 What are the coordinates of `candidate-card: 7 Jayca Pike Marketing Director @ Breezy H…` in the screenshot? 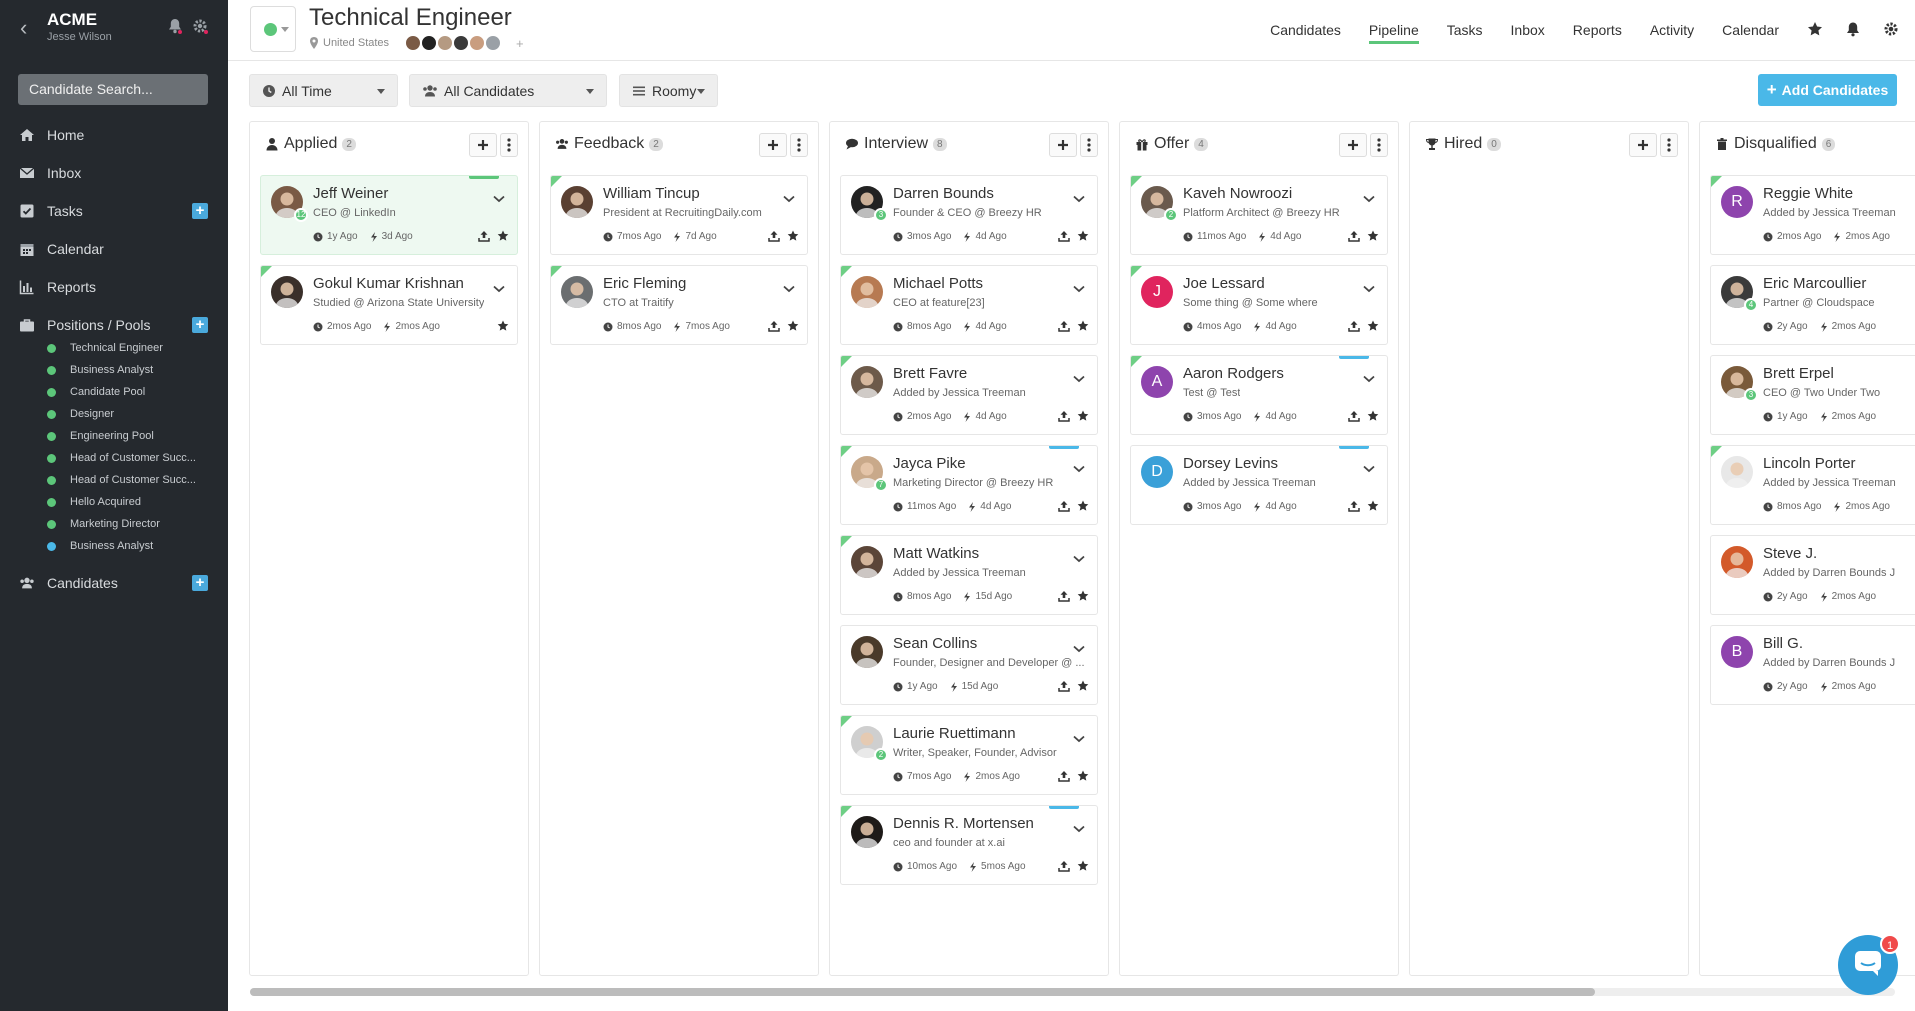 It's located at (969, 485).